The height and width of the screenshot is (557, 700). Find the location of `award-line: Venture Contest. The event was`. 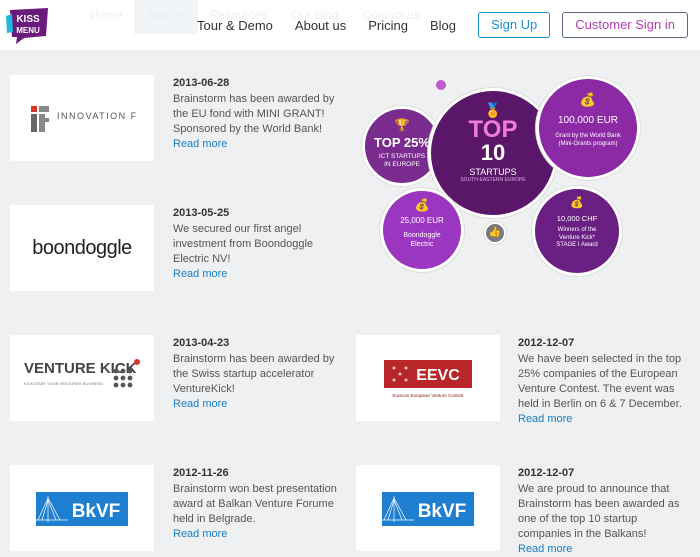

award-line: Venture Contest. The event was is located at coordinates (596, 389).